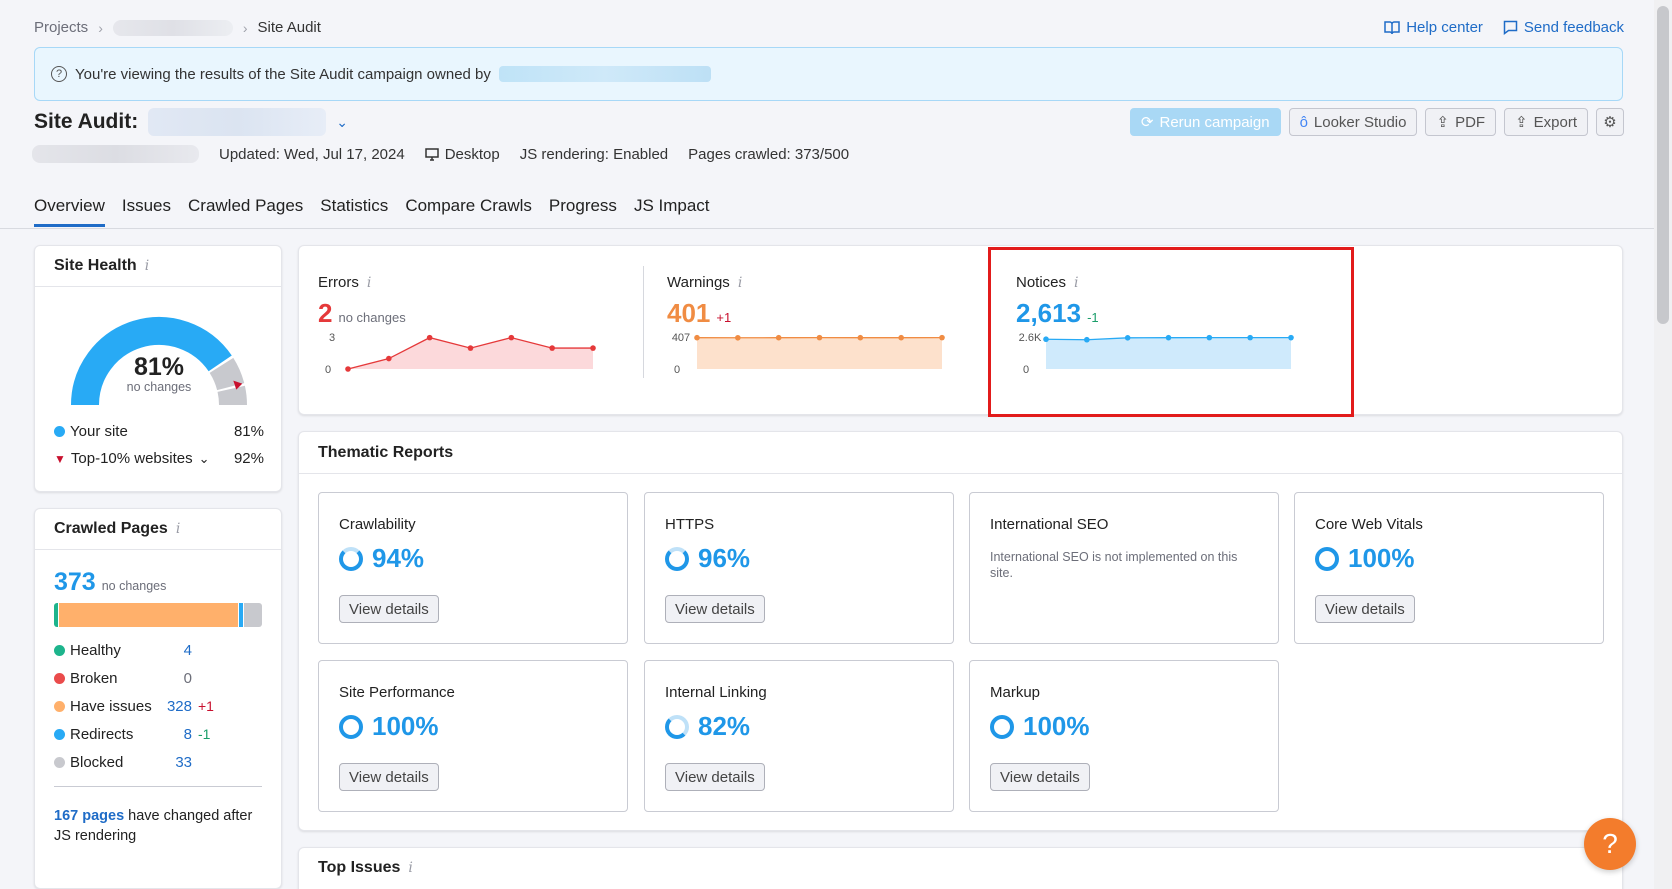 This screenshot has height=889, width=1672. Describe the element at coordinates (289, 27) in the screenshot. I see `breadcrumb-current: Site Audit` at that location.